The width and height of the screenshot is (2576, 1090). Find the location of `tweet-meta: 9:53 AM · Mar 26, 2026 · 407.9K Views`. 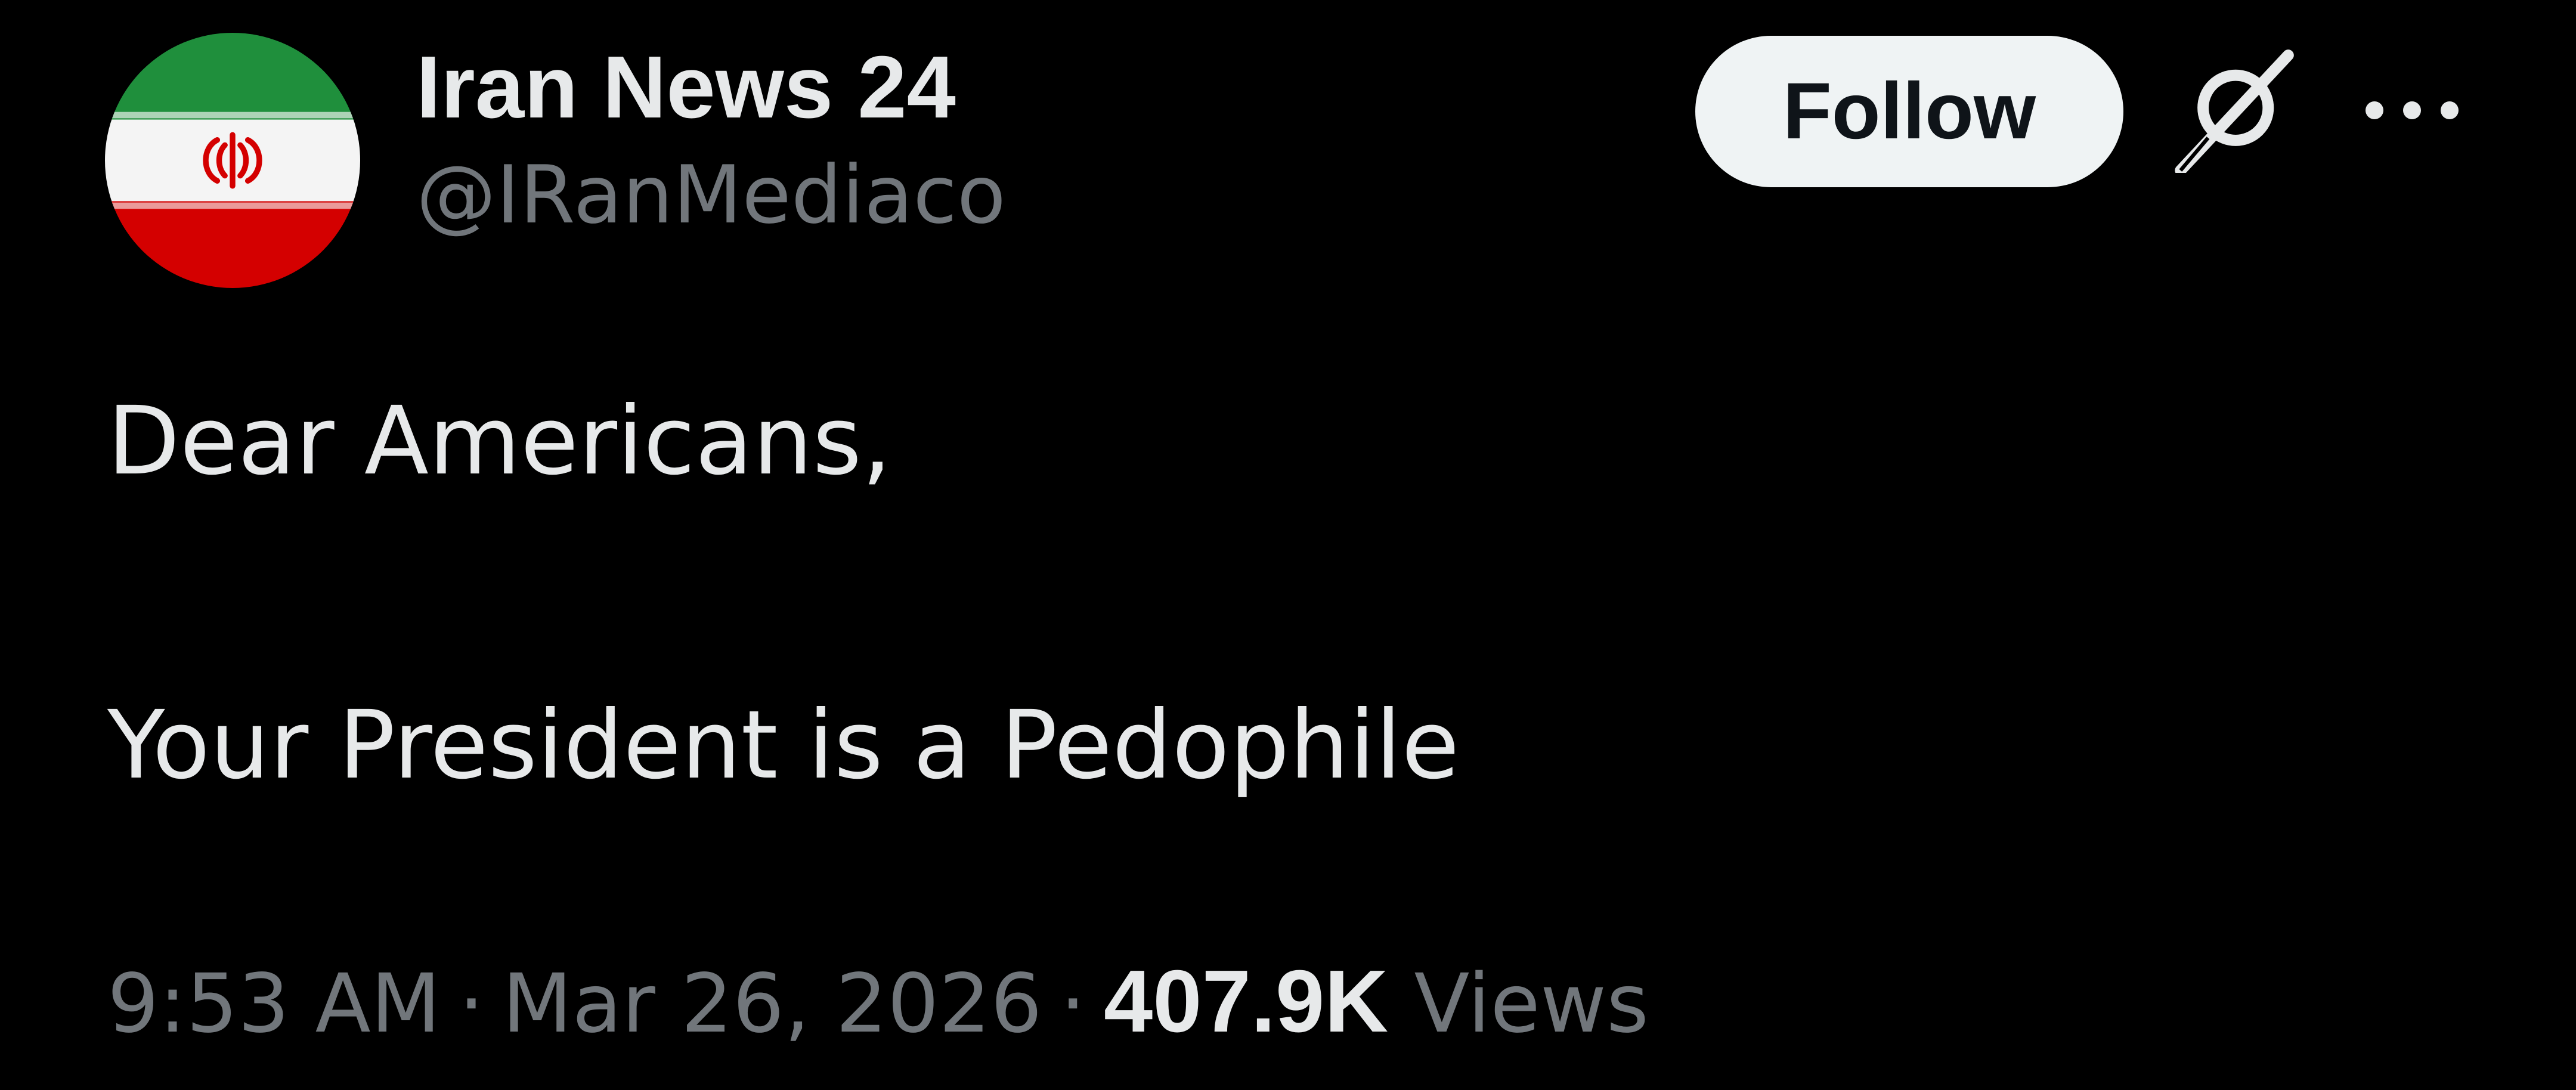

tweet-meta: 9:53 AM · Mar 26, 2026 · 407.9K Views is located at coordinates (878, 1003).